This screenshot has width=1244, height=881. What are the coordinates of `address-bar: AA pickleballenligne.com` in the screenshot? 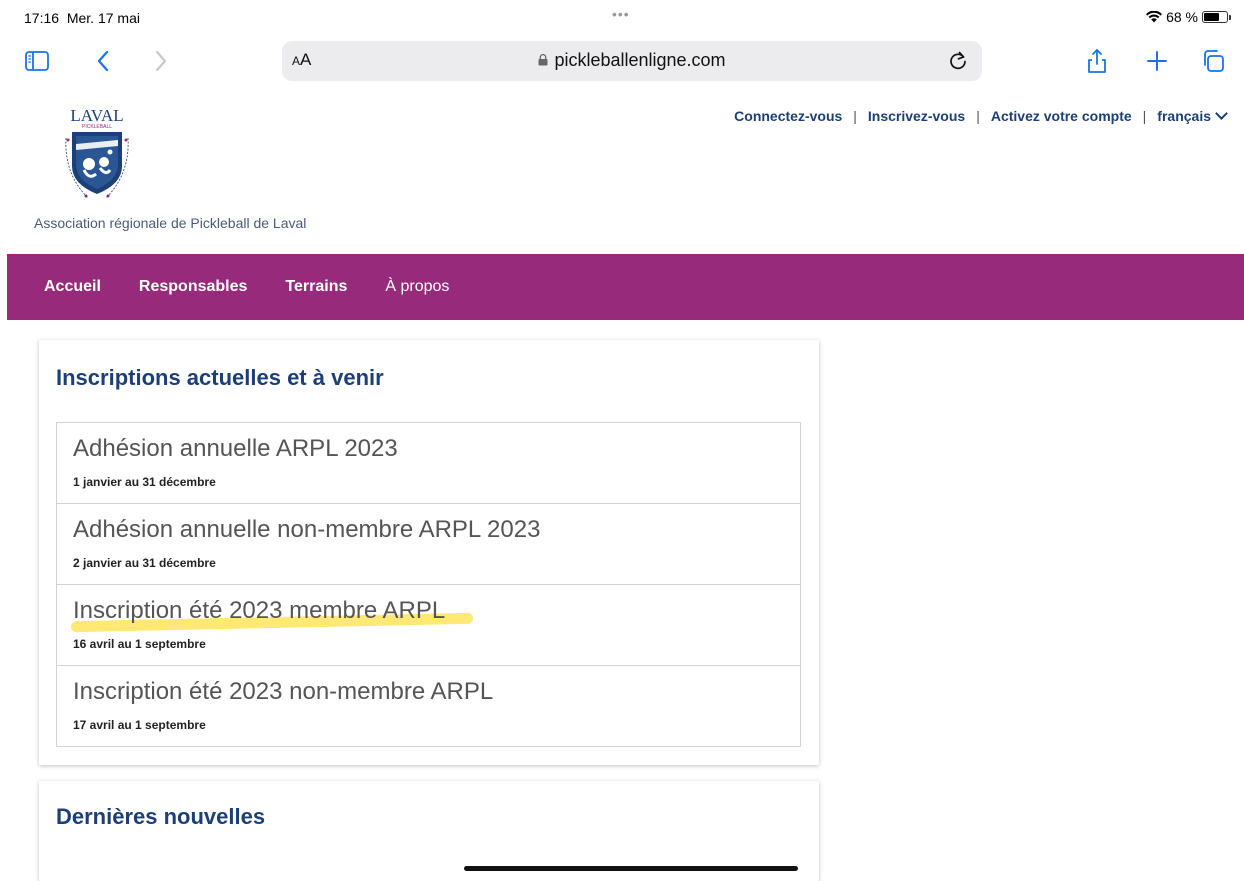 It's located at (632, 61).